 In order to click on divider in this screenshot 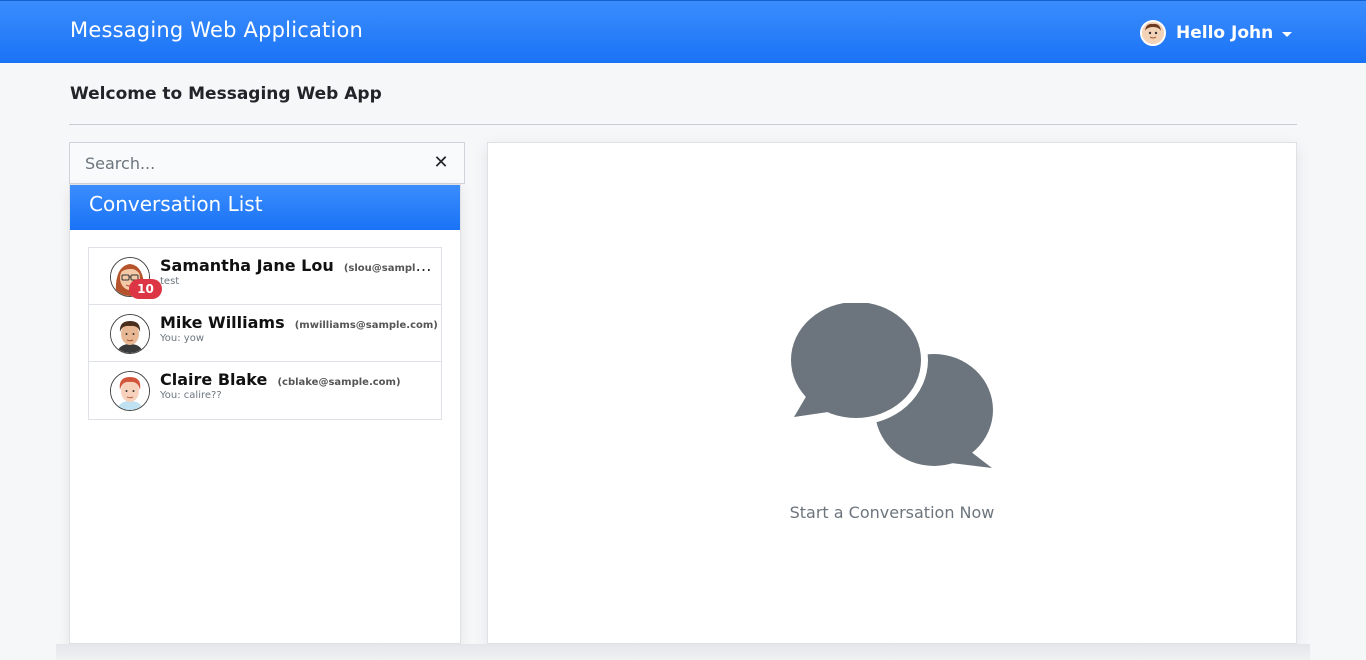, I will do `click(683, 124)`.